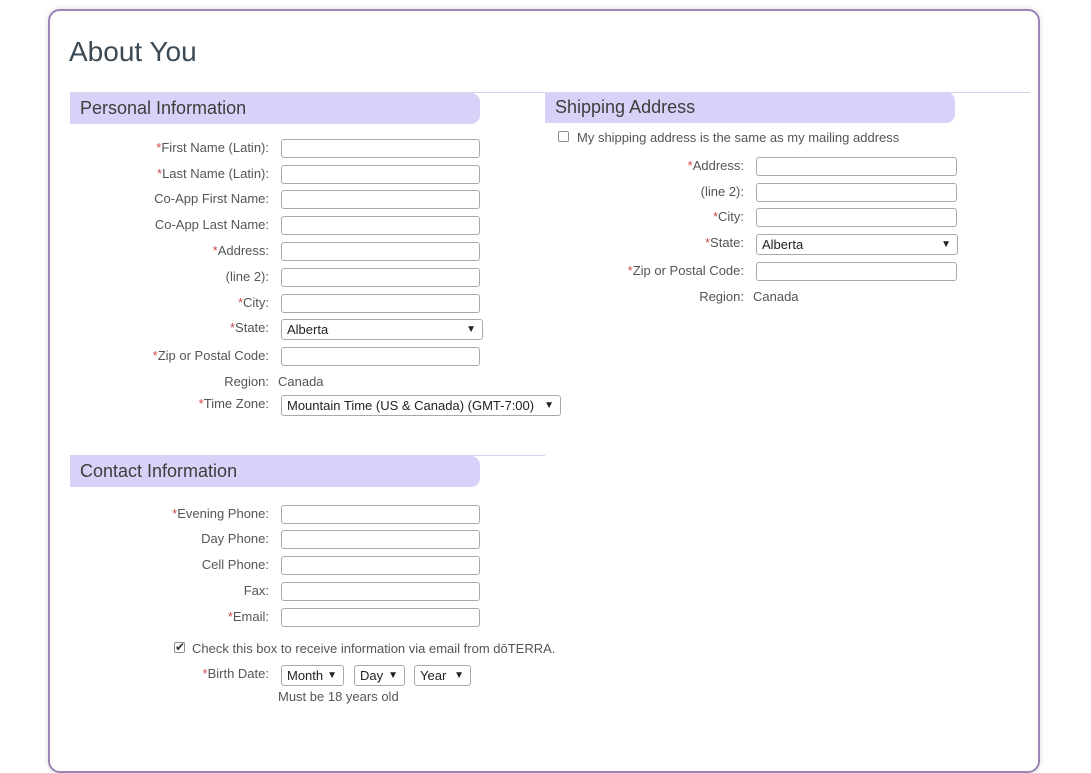  I want to click on email-label: *Email:, so click(248, 616).